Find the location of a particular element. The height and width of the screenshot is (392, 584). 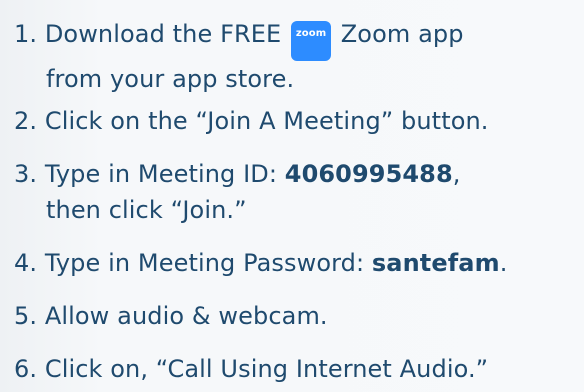

step-text: Zoom app is located at coordinates (402, 34).